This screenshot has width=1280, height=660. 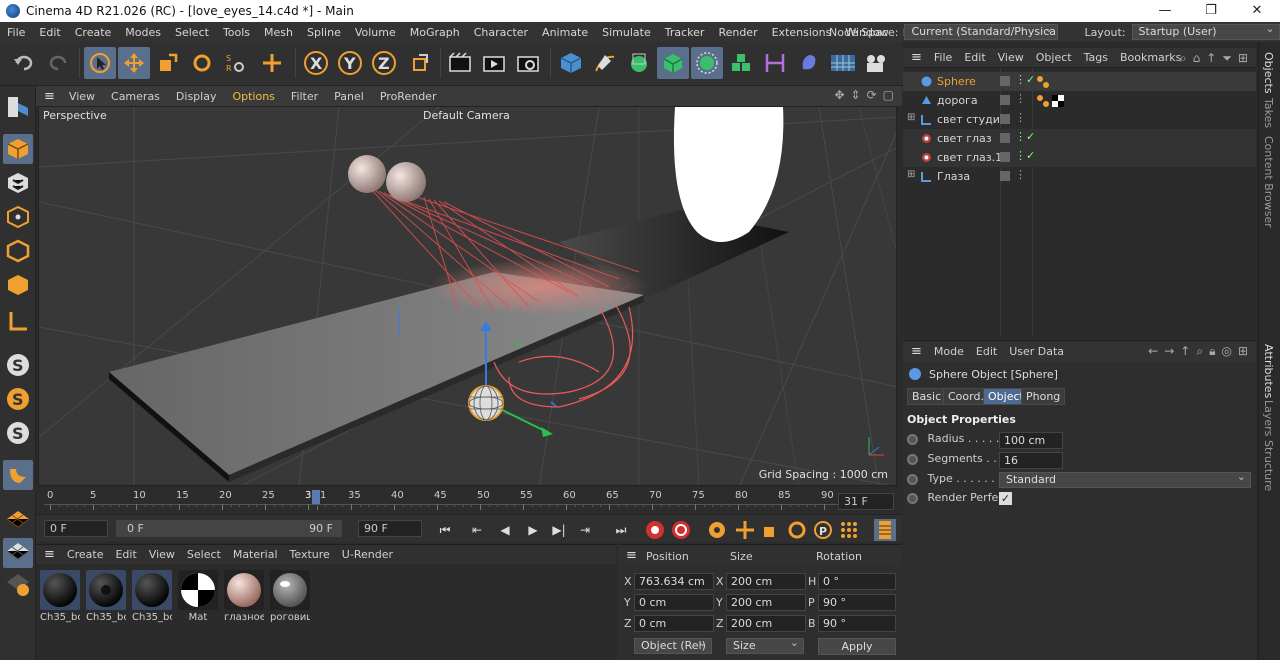 I want to click on render-perfect-animate-icon, so click(x=912, y=498).